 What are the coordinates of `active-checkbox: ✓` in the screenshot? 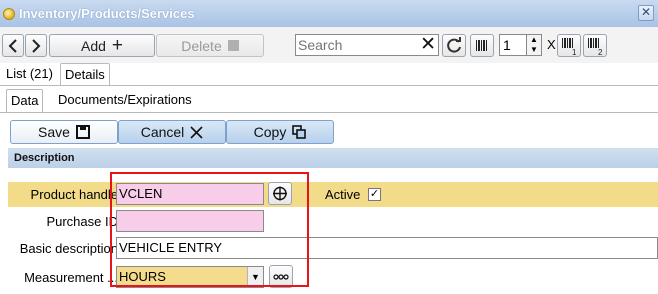 It's located at (374, 194).